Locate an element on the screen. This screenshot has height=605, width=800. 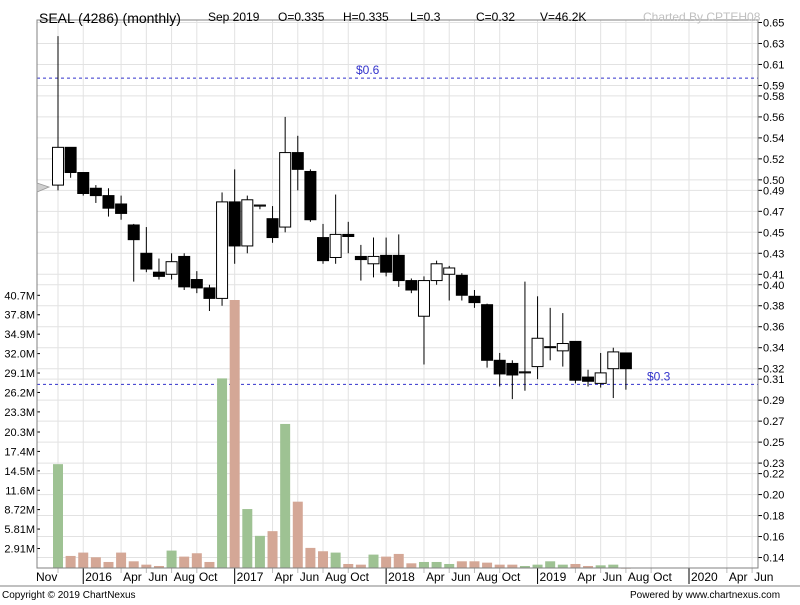
volume-tick-label: 34.9M is located at coordinates (19, 335).